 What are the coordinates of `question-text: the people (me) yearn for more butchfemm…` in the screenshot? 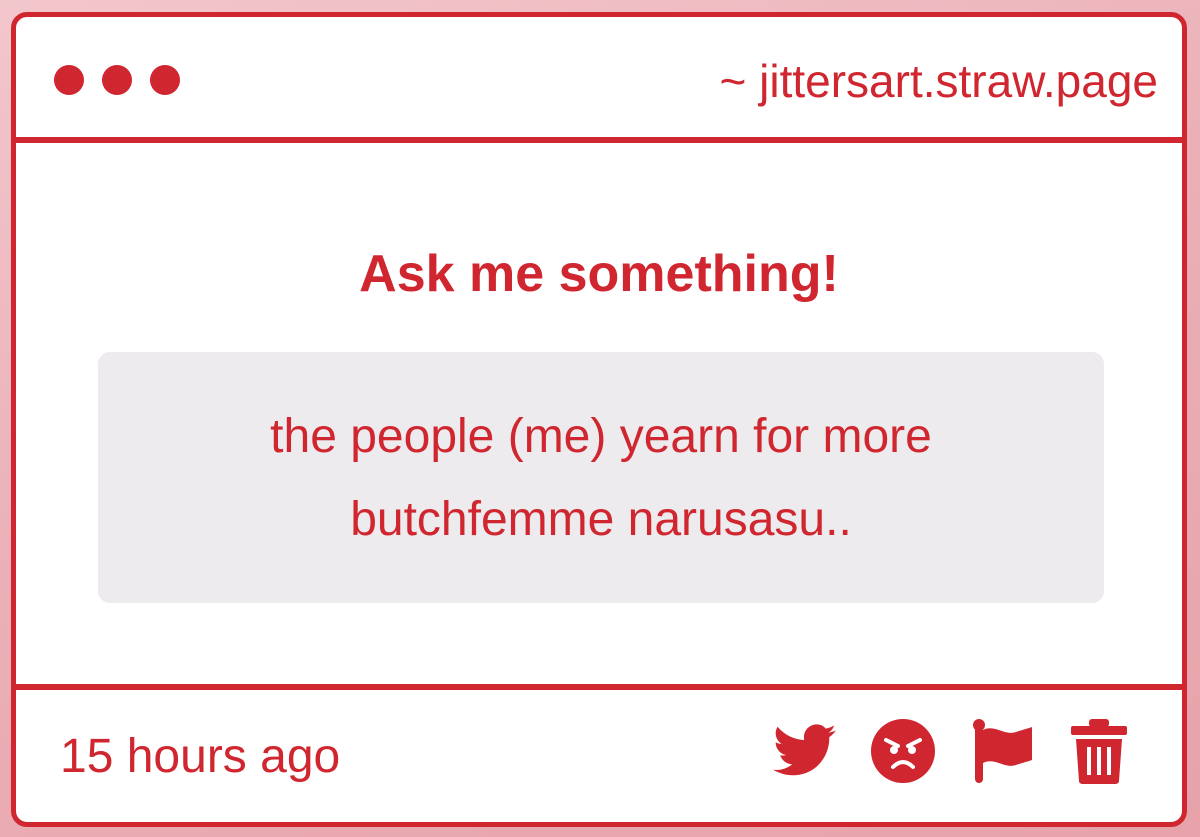 It's located at (601, 477).